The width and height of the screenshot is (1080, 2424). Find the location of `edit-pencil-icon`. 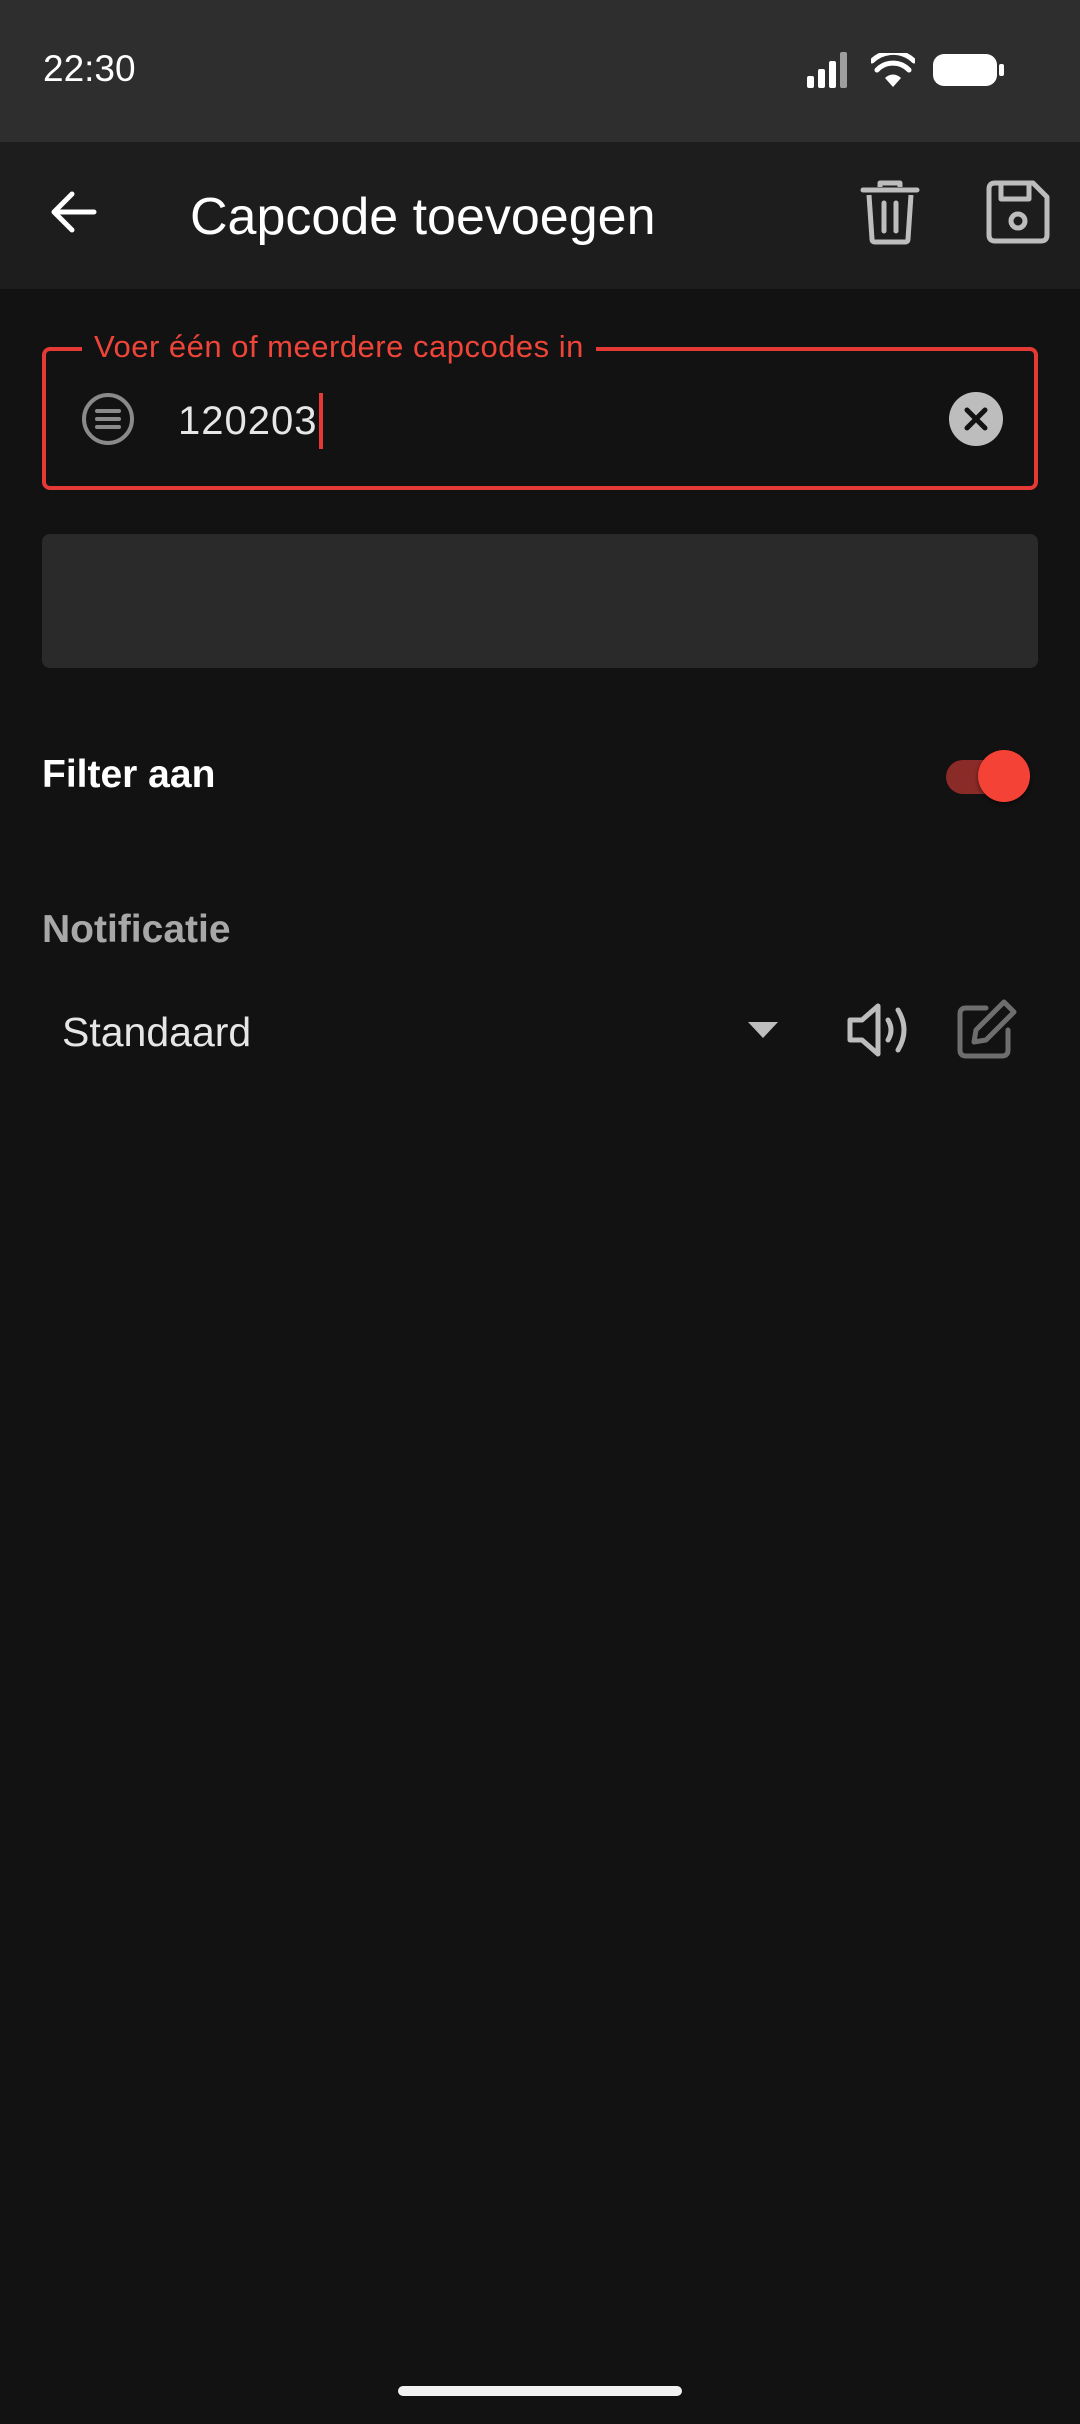

edit-pencil-icon is located at coordinates (987, 1031).